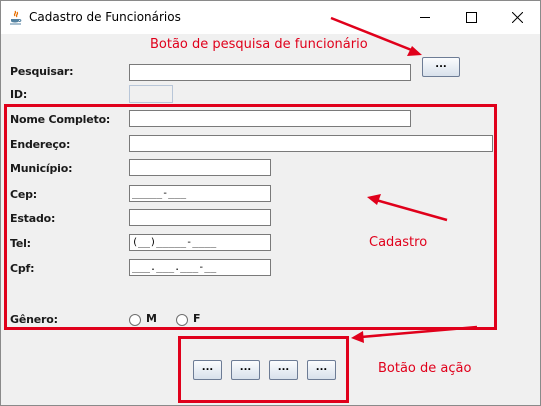  I want to click on arrow-to-form, so click(407, 208).